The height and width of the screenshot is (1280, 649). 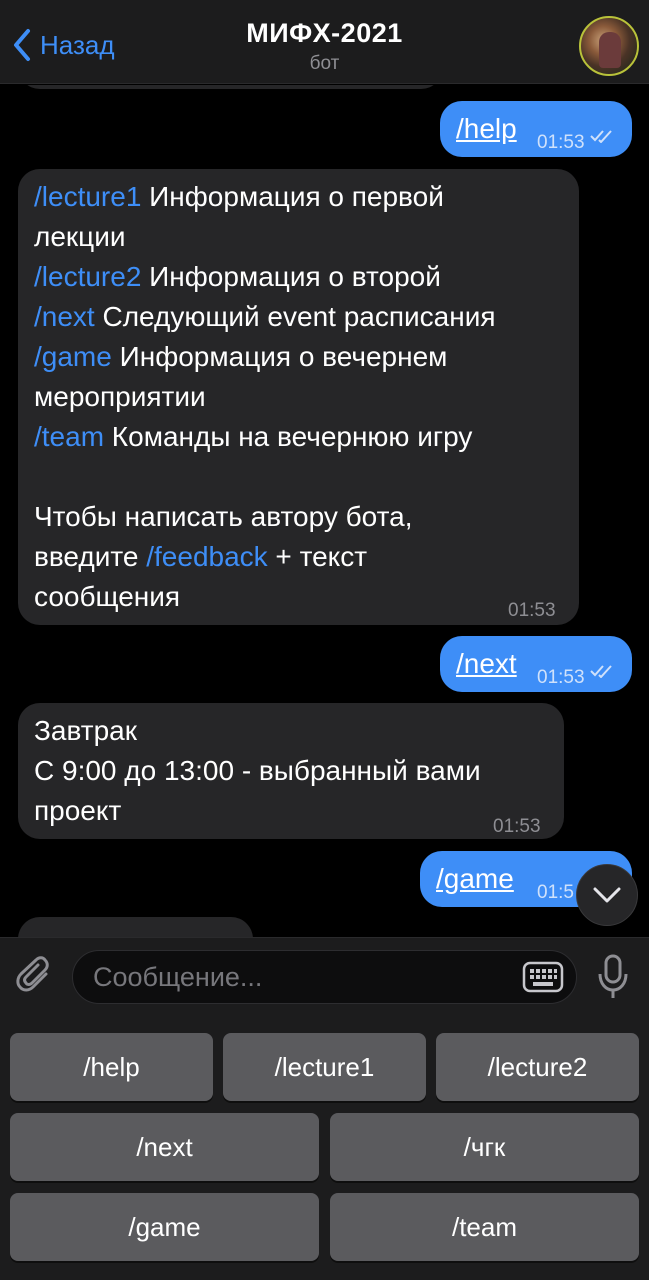 I want to click on message-text: проект, so click(x=78, y=810).